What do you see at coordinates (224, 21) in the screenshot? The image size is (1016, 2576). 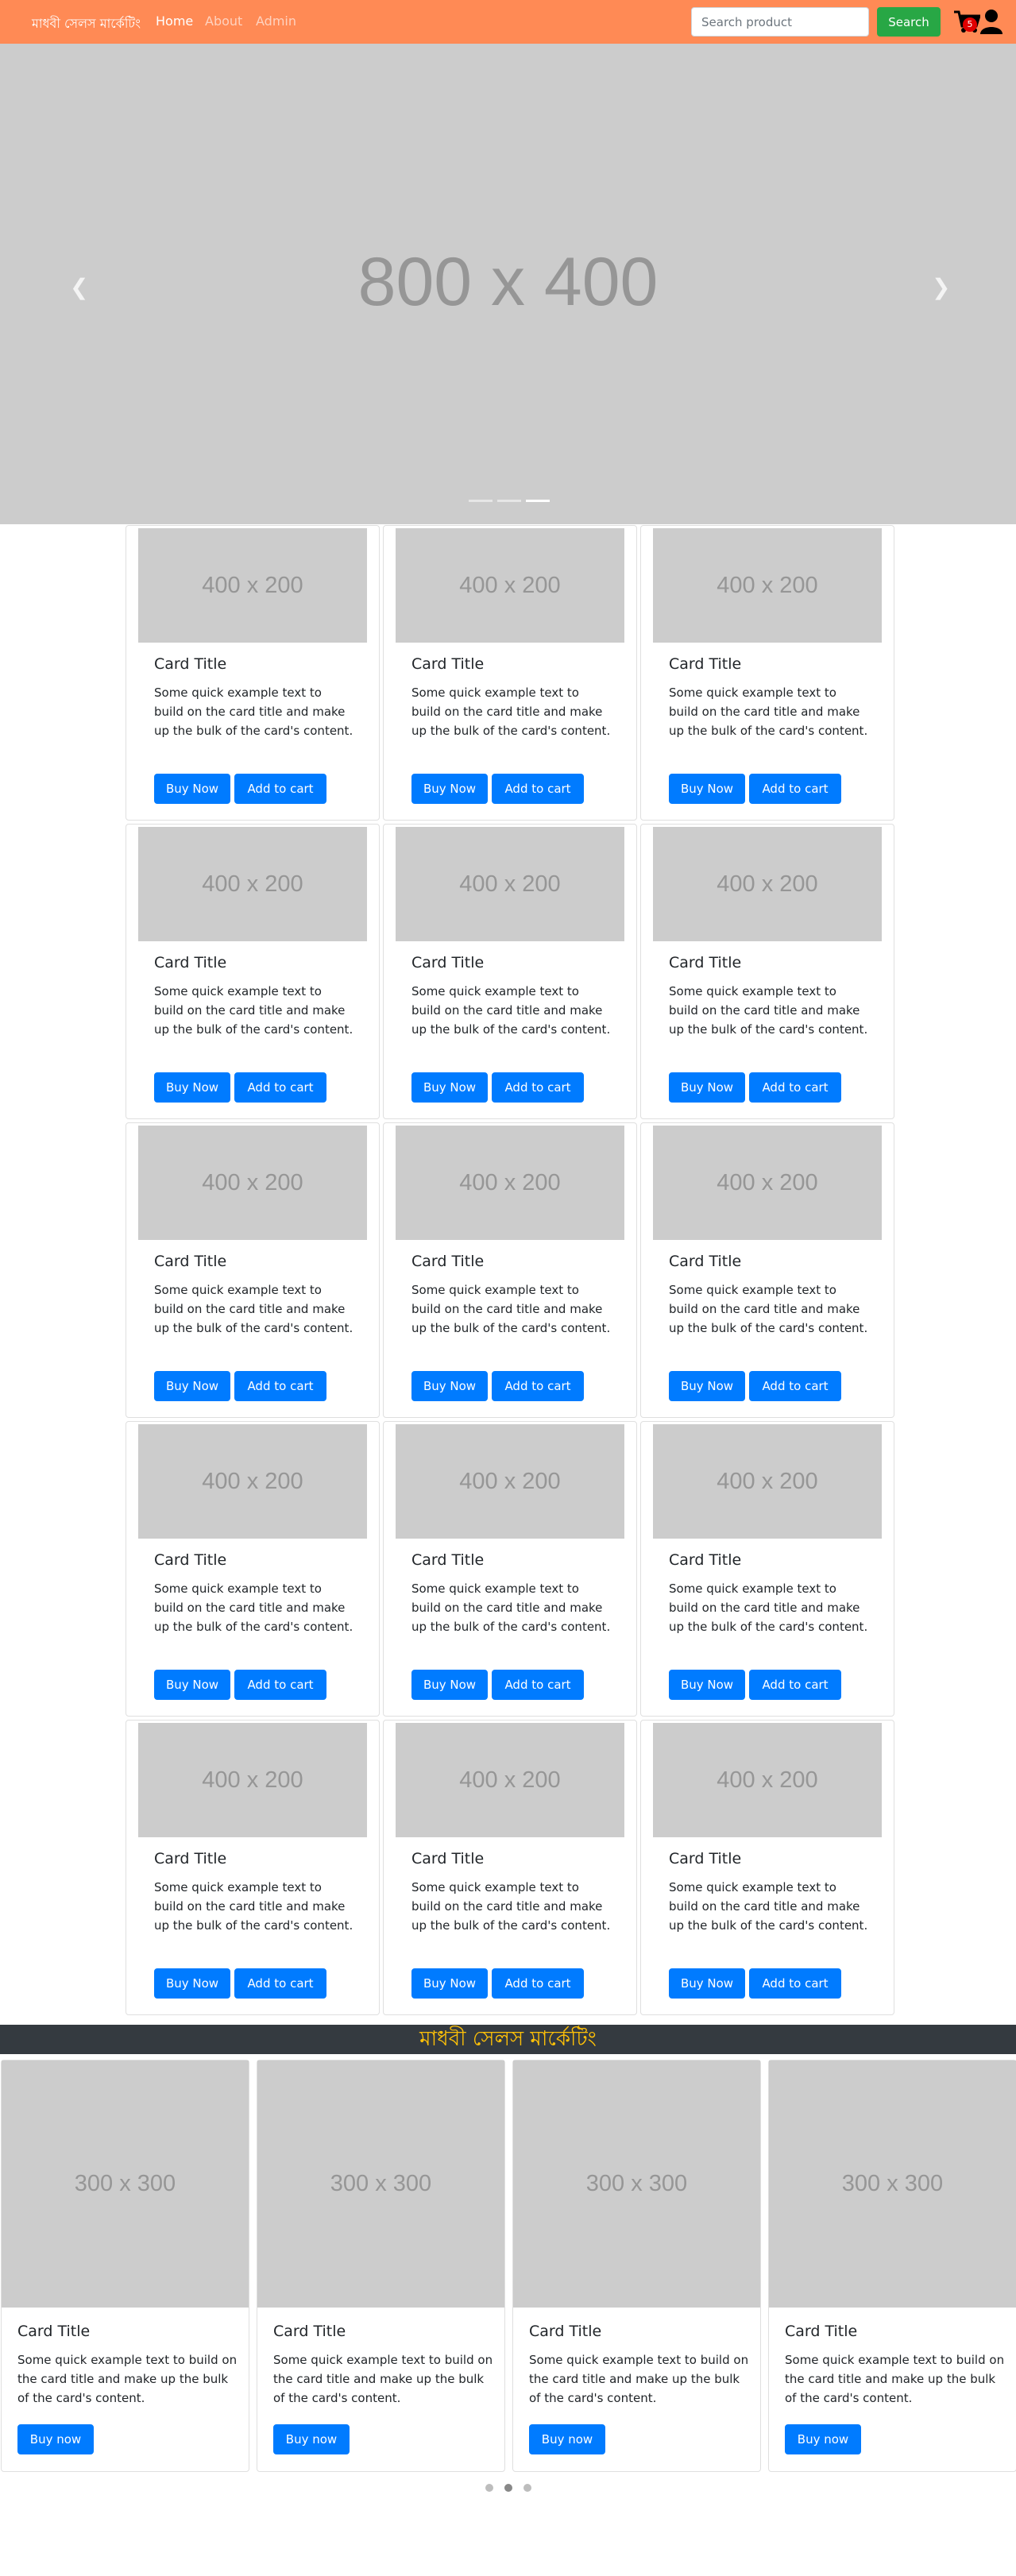 I see `nav-about: About` at bounding box center [224, 21].